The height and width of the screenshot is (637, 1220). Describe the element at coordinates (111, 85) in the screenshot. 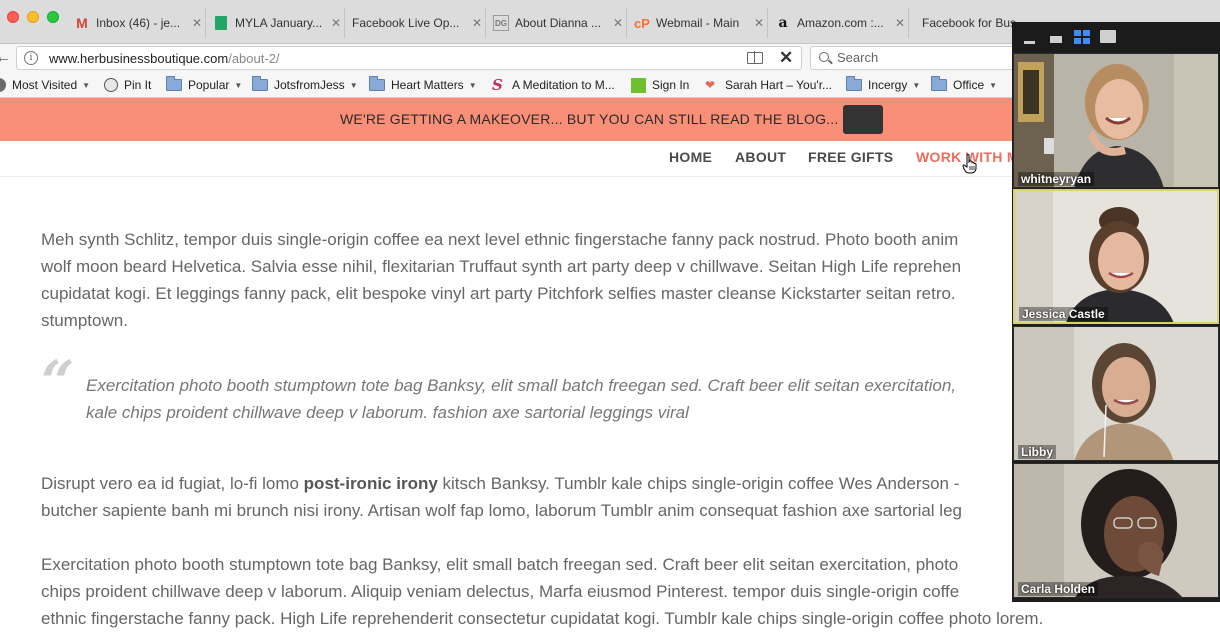

I see `globe-icon` at that location.